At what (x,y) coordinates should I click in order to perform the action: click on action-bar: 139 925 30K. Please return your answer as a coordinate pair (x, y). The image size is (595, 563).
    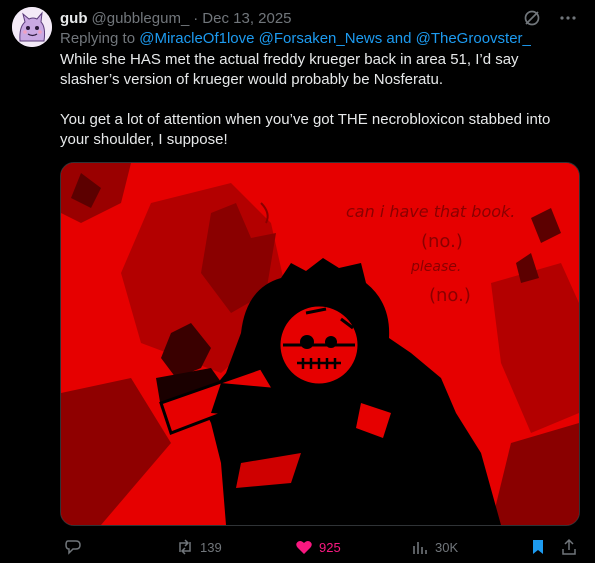
    Looking at the image, I should click on (320, 547).